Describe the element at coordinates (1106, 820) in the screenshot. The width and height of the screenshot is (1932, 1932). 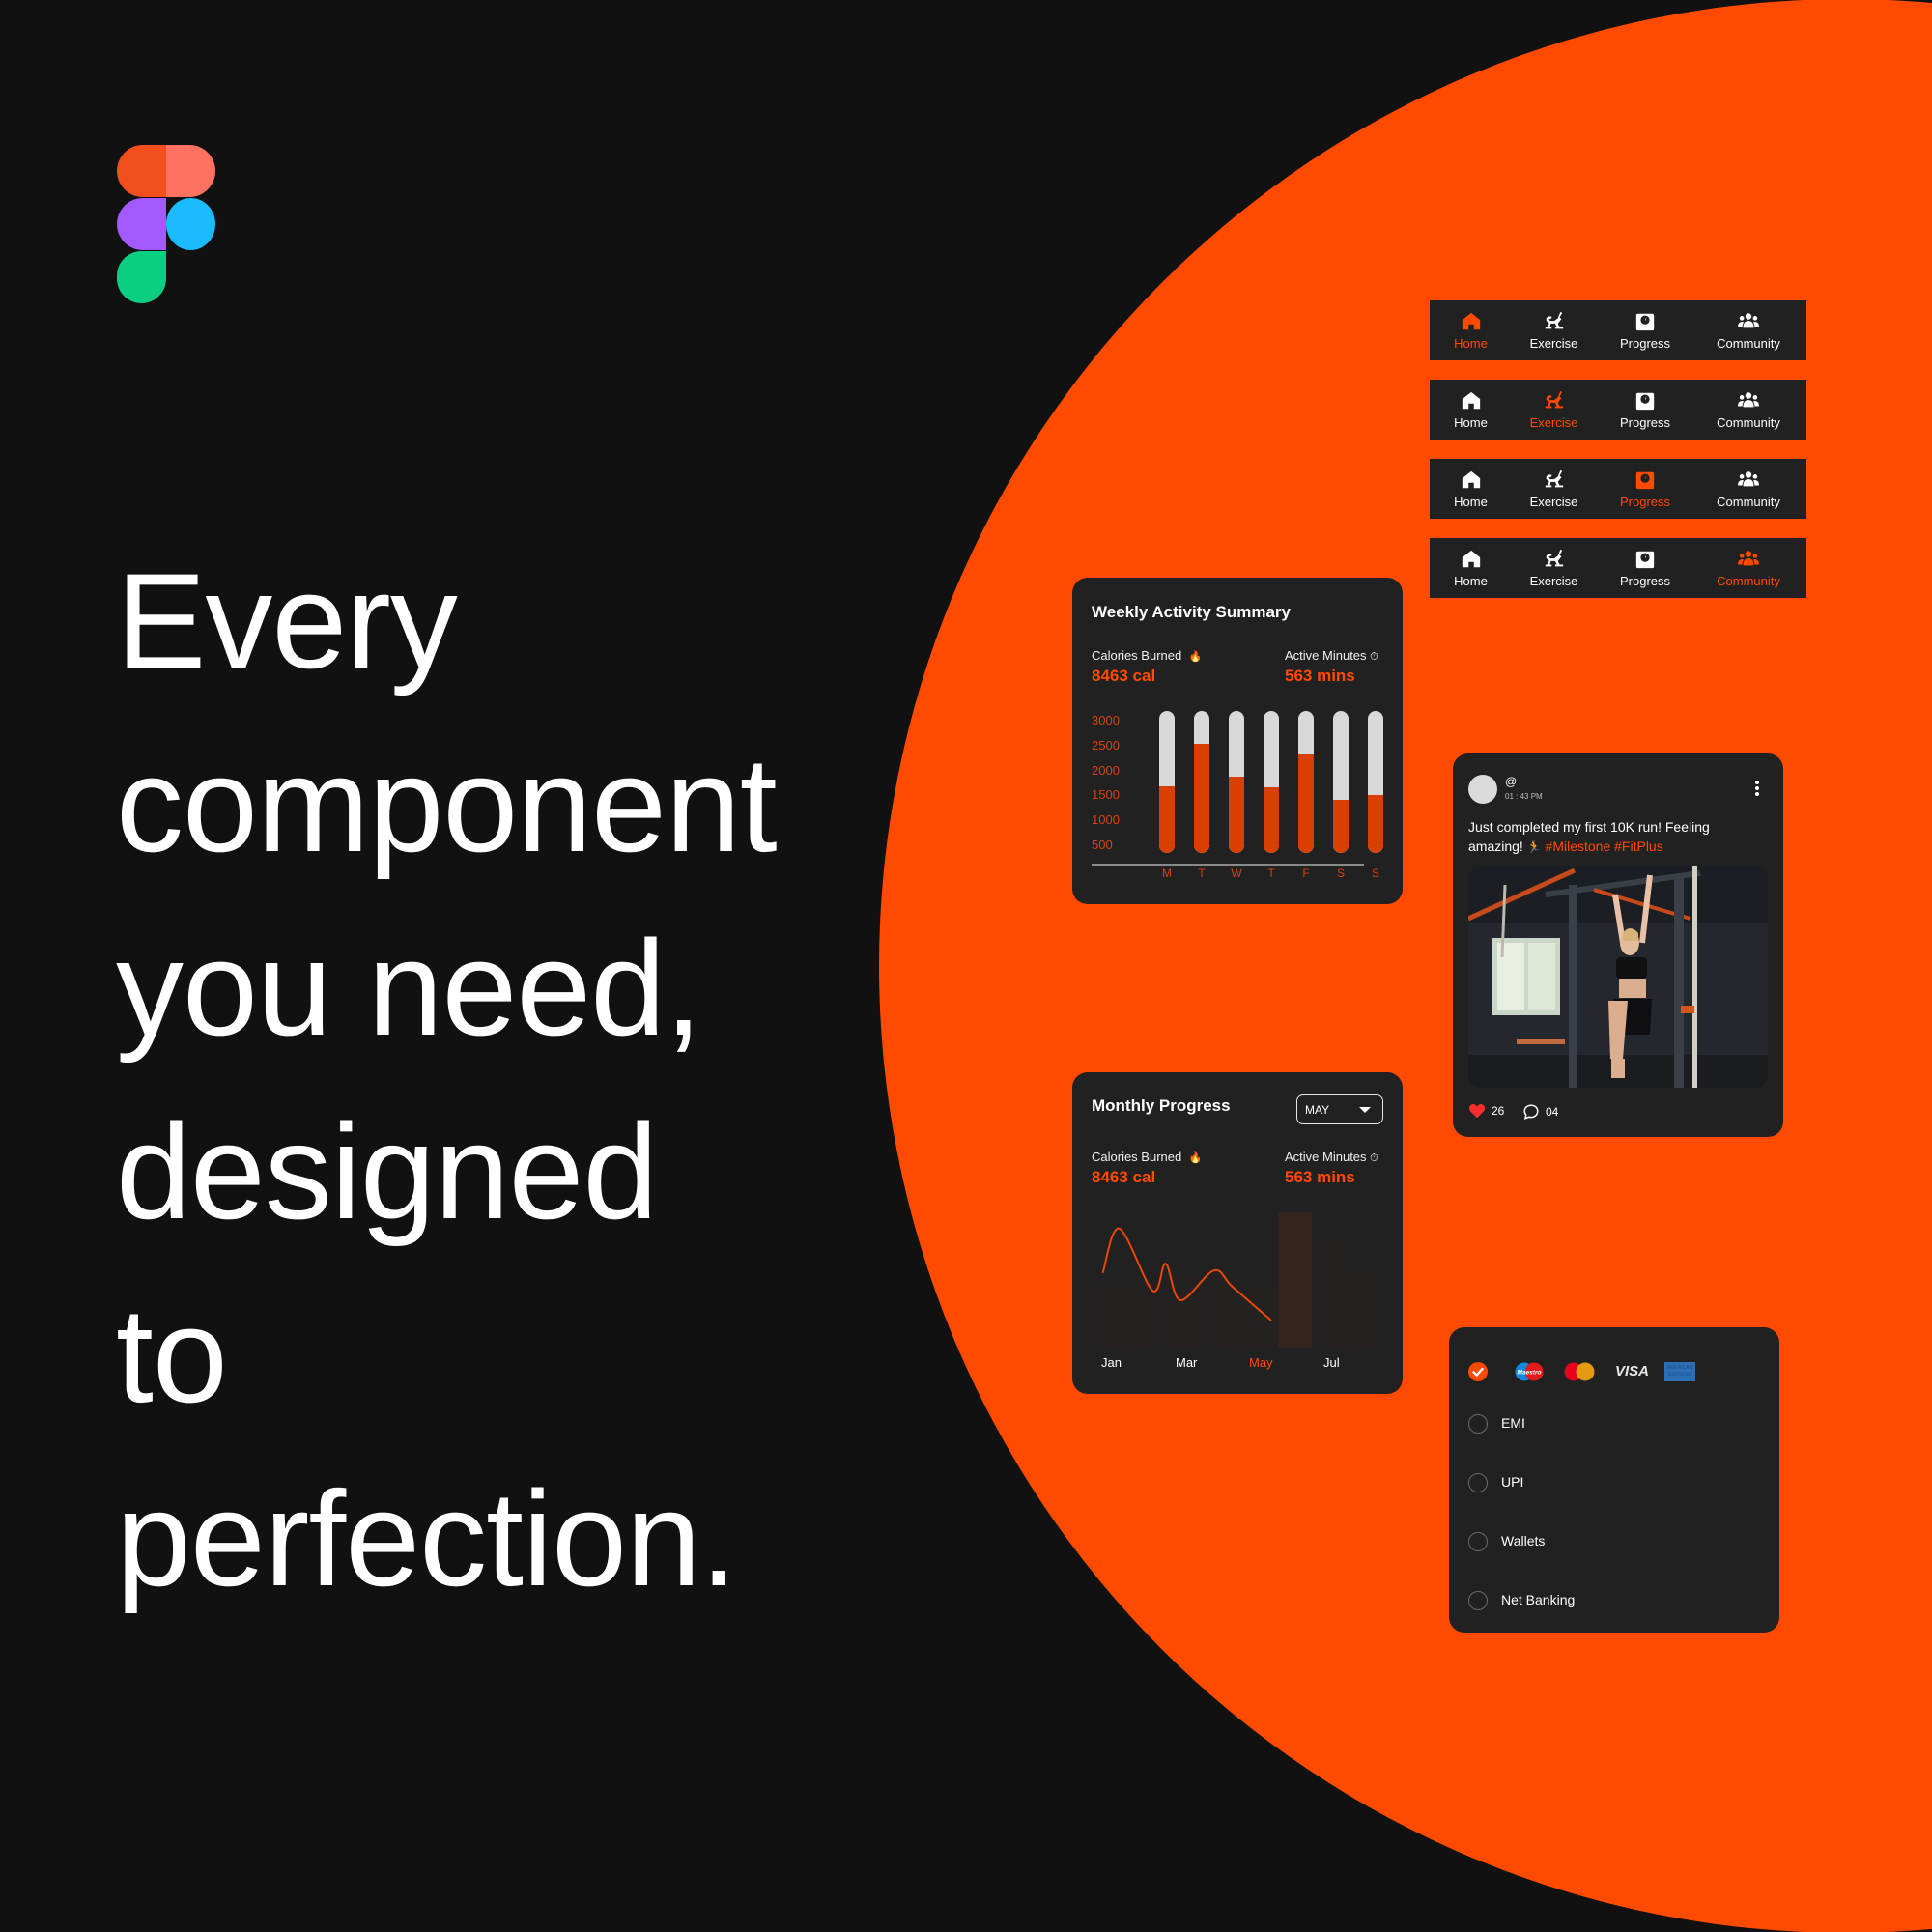
I see `y-tick-label: 1000` at that location.